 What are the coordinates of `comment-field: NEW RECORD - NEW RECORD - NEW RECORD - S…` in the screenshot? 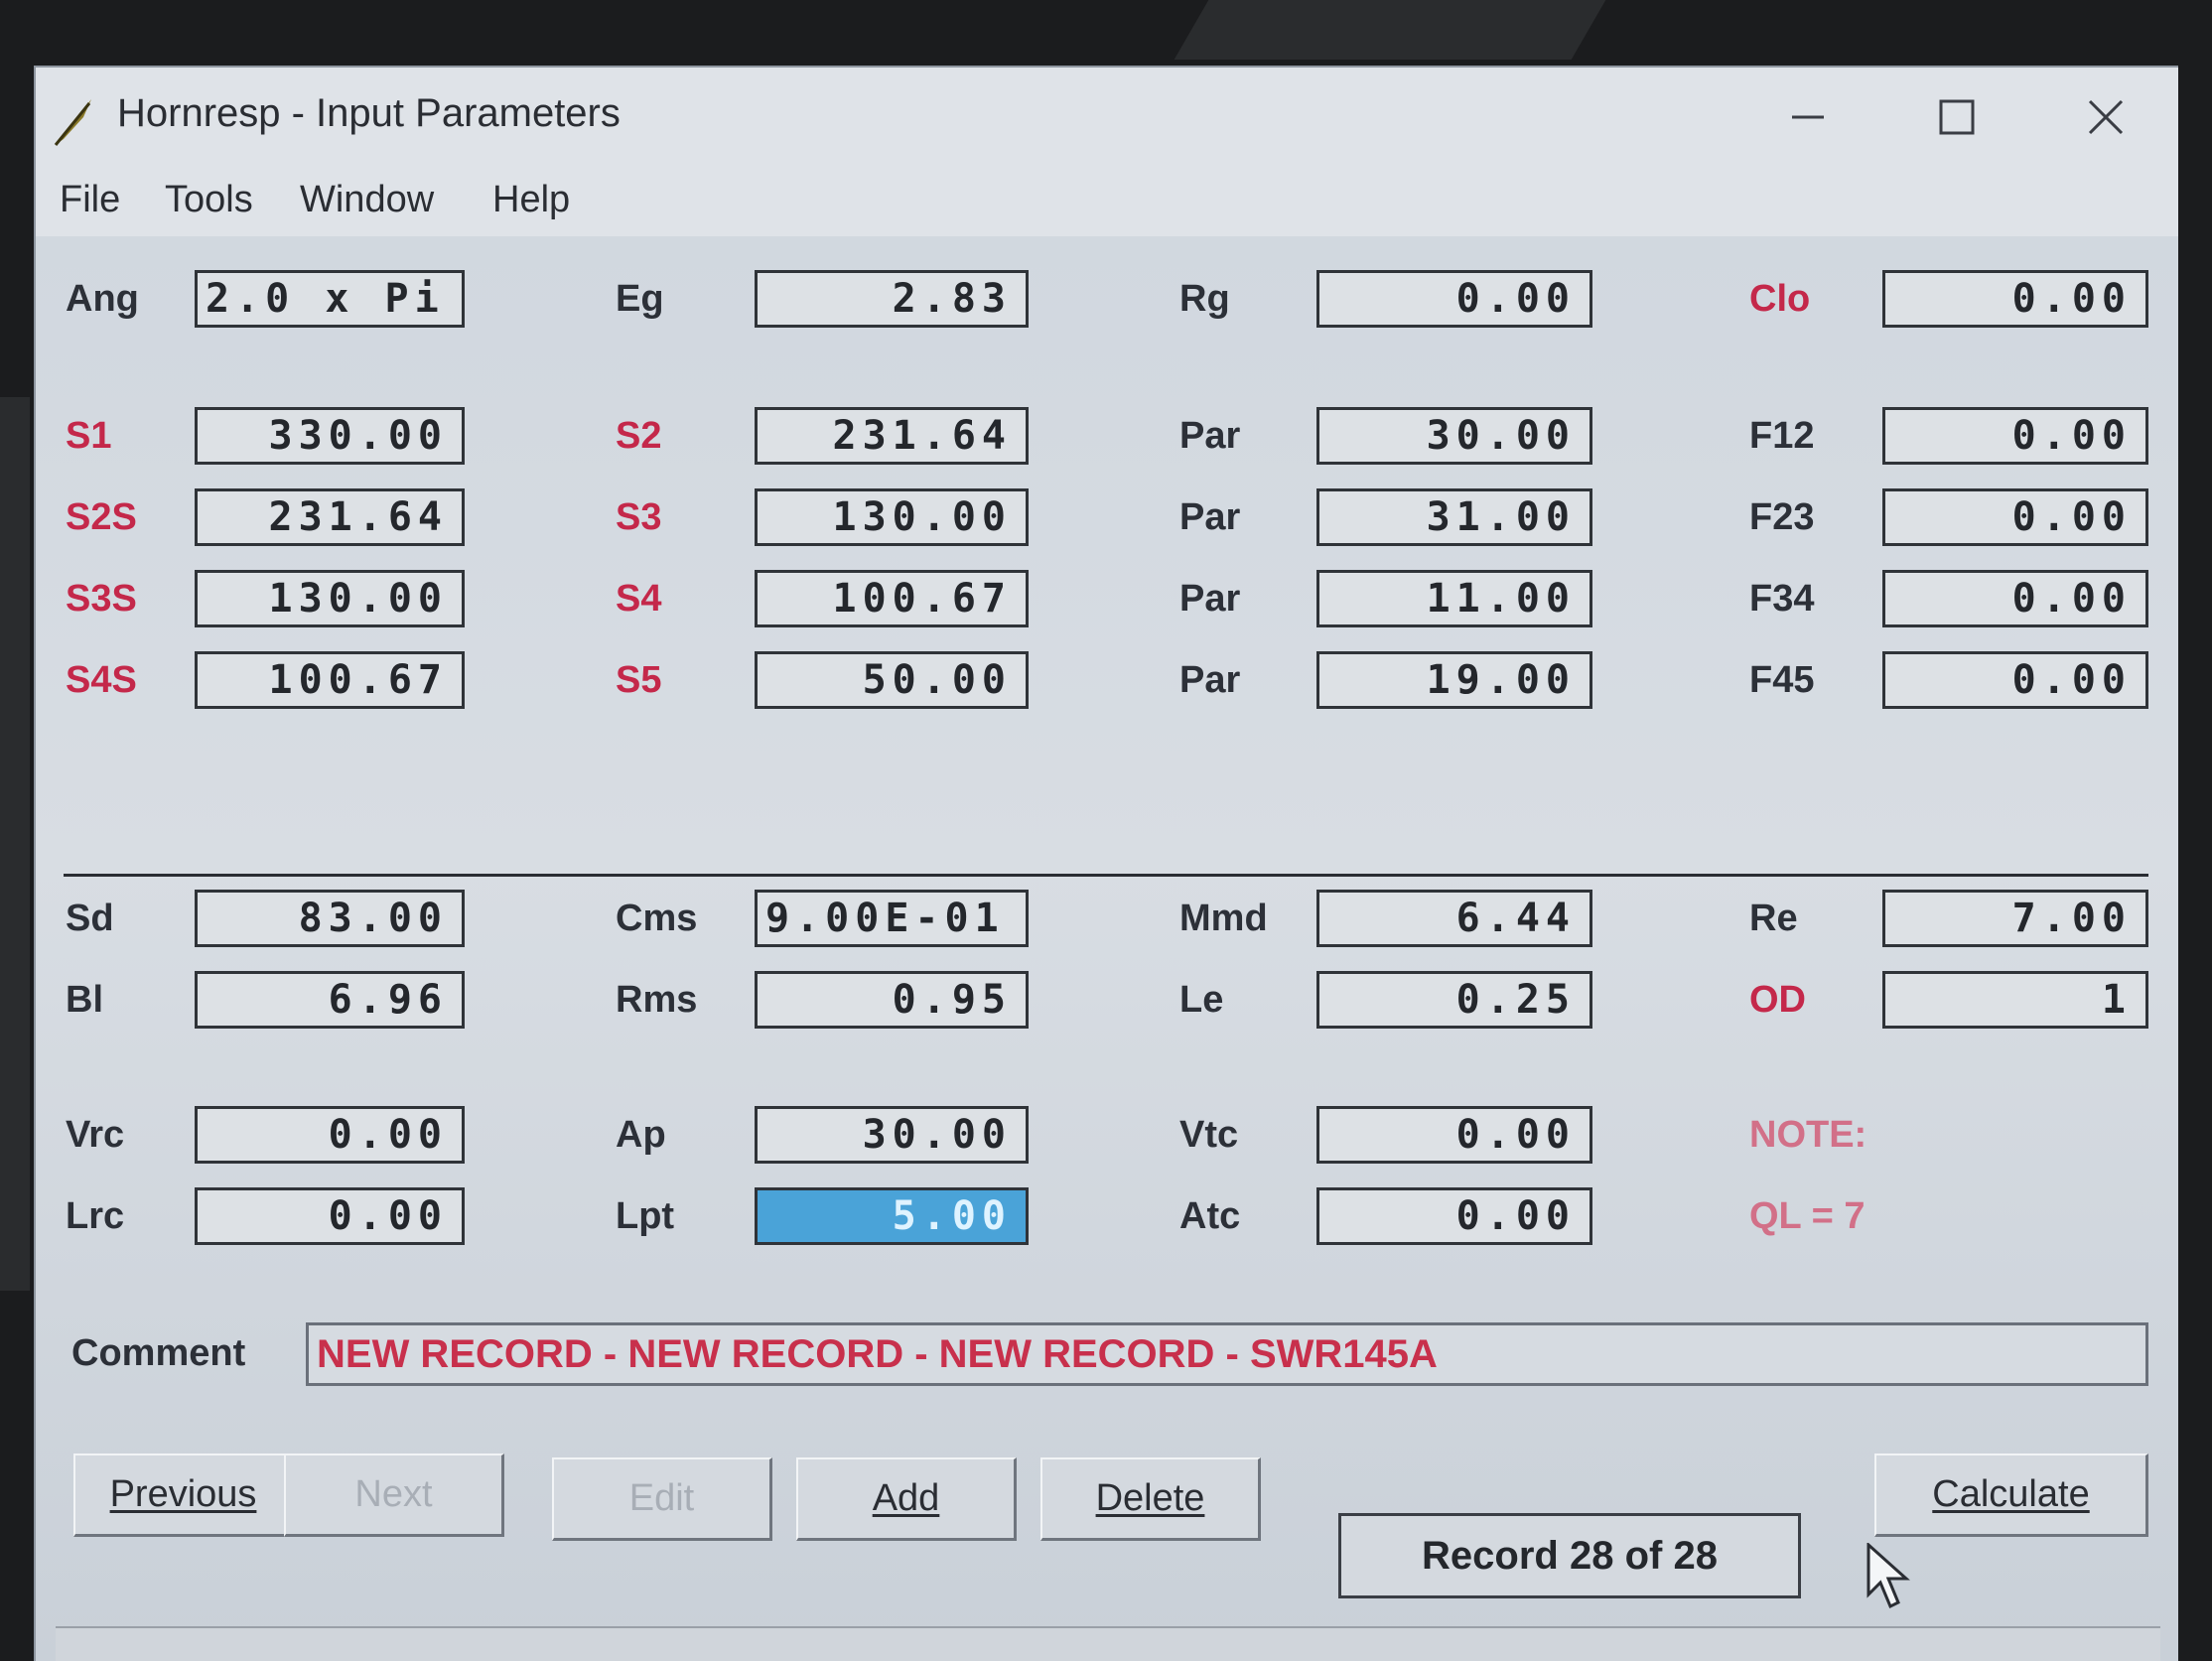 It's located at (1227, 1354).